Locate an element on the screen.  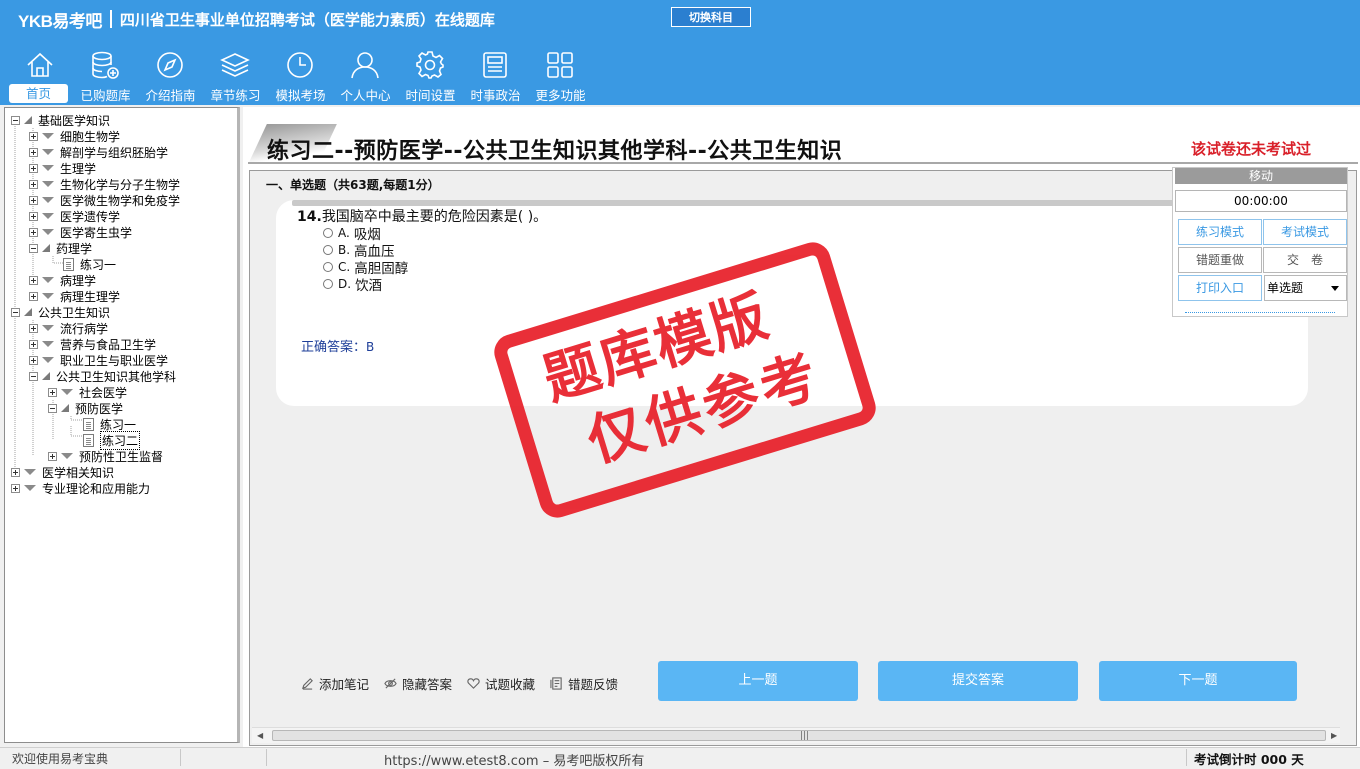
nav-home: 首页 is located at coordinates (40, 74).